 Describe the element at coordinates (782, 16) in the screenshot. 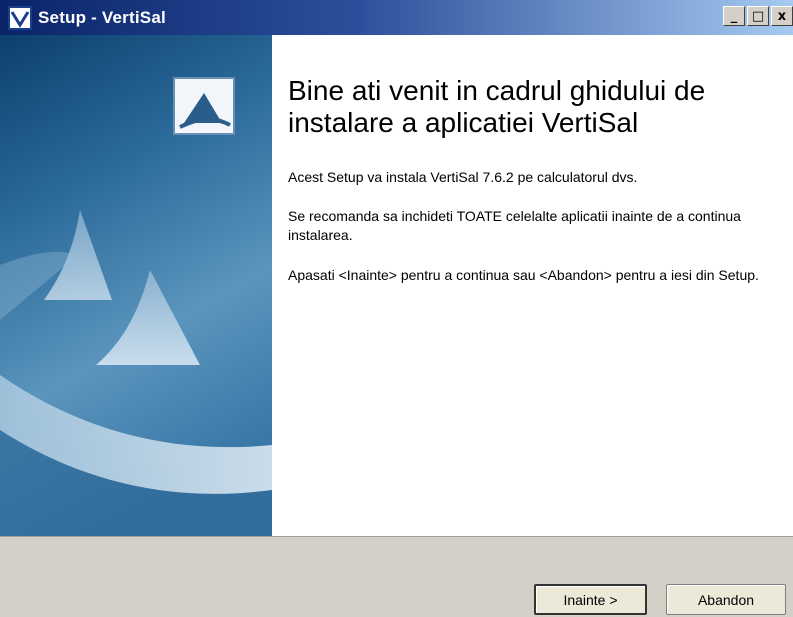

I see `close-button: x` at that location.